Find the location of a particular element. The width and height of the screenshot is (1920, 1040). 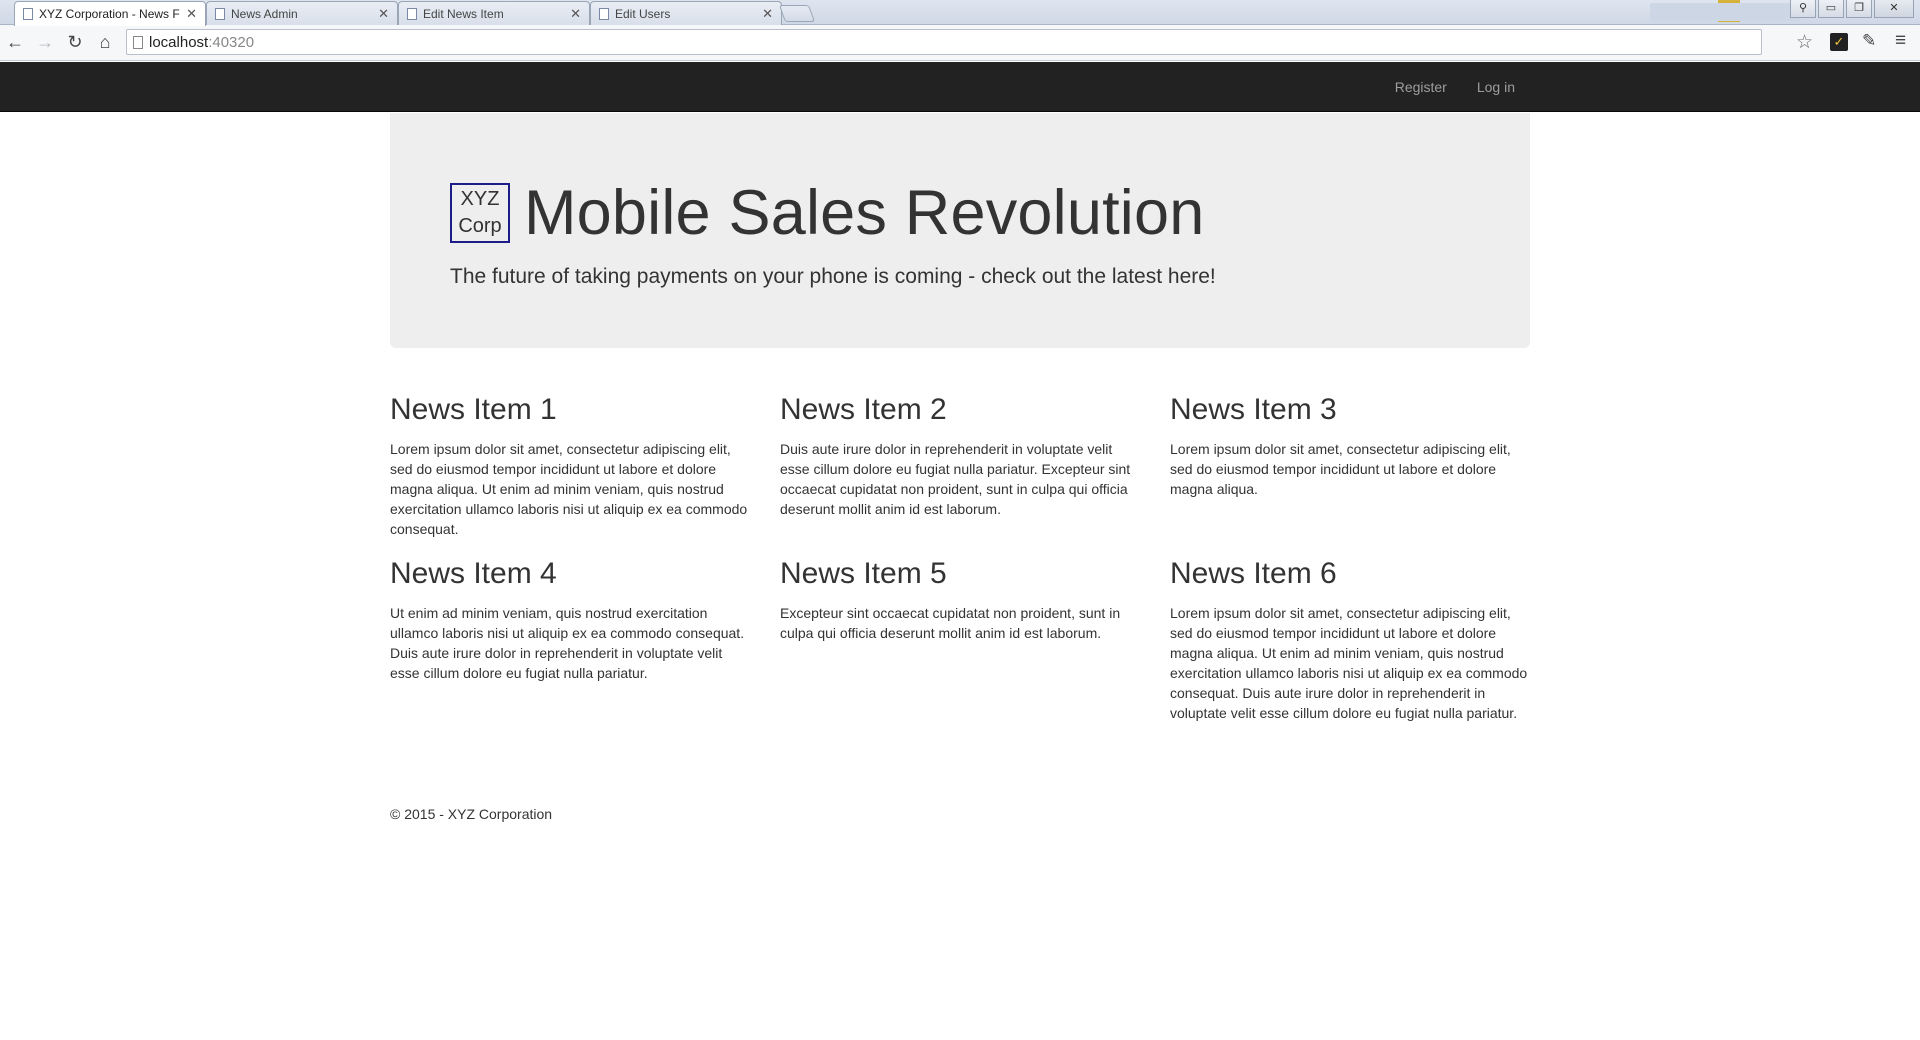

eyedropper-icon: ✎ is located at coordinates (1869, 41).